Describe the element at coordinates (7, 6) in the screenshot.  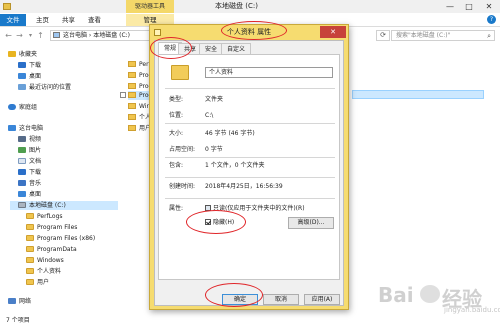
I see `folder-app-icon` at that location.